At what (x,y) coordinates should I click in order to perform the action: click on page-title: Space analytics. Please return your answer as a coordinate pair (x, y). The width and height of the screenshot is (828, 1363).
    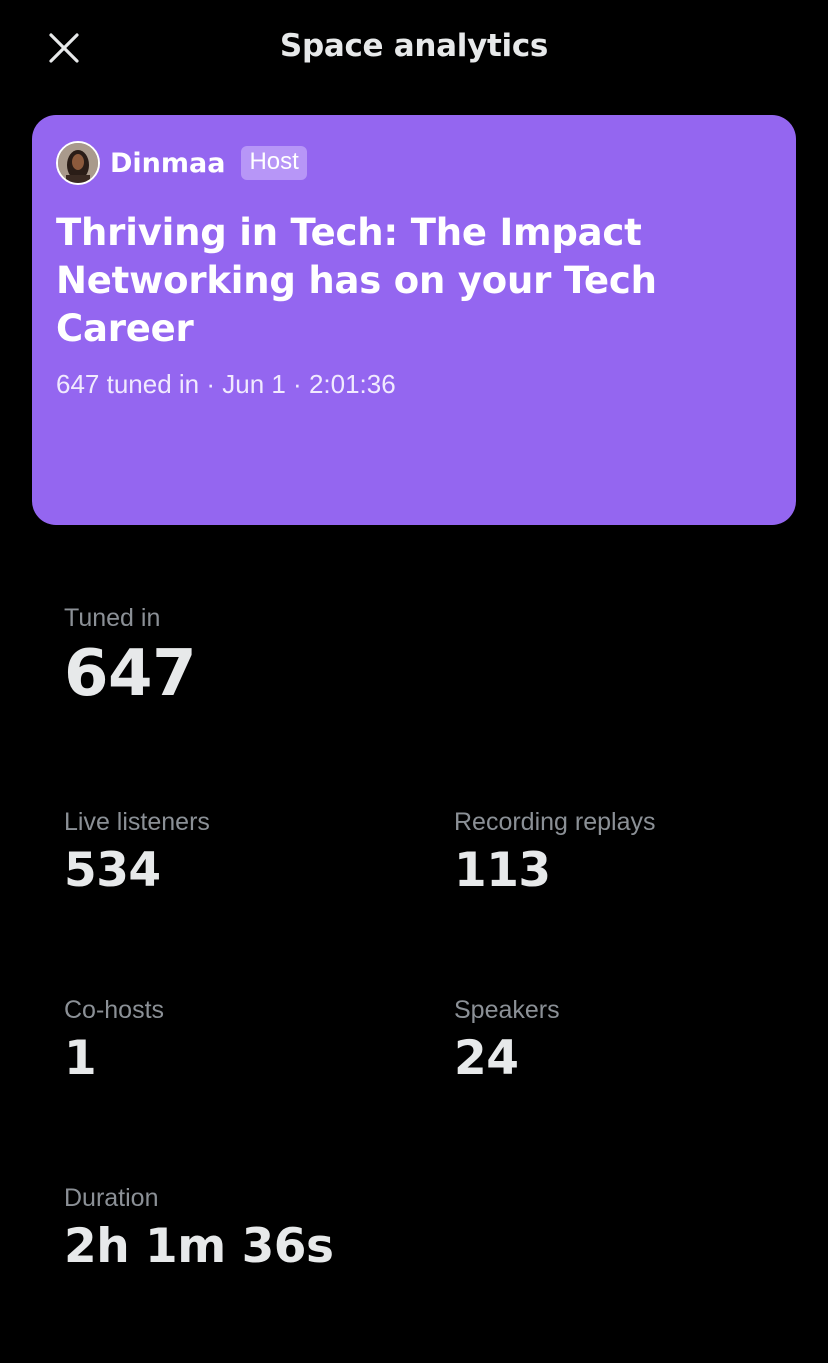
    Looking at the image, I should click on (414, 46).